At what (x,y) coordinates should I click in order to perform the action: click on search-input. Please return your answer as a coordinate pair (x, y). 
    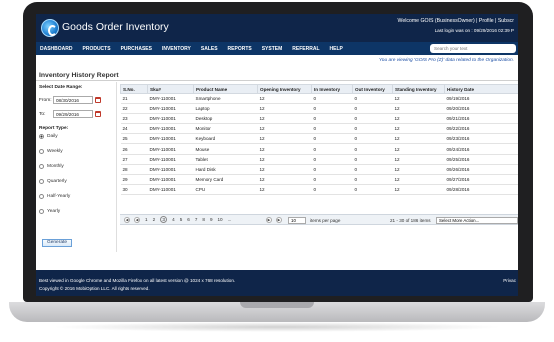
    Looking at the image, I should click on (473, 48).